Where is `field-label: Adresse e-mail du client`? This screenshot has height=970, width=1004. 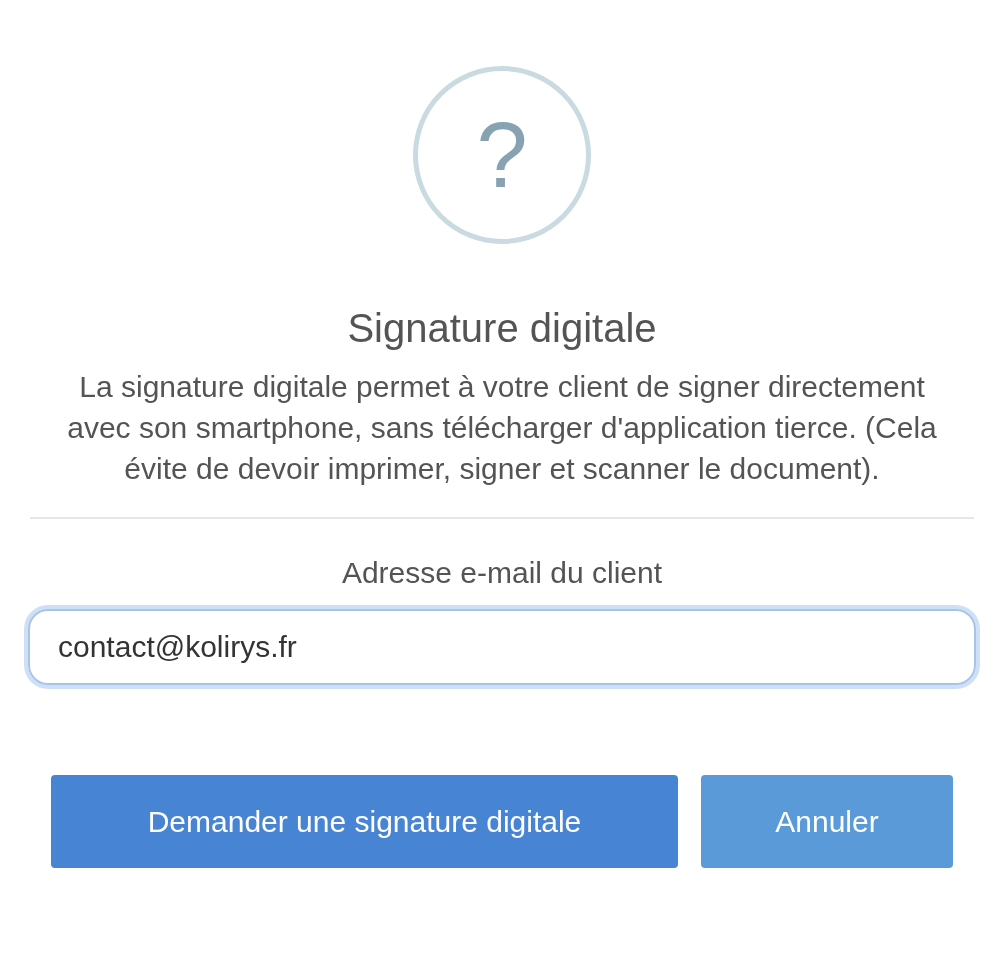
field-label: Adresse e-mail du client is located at coordinates (502, 573).